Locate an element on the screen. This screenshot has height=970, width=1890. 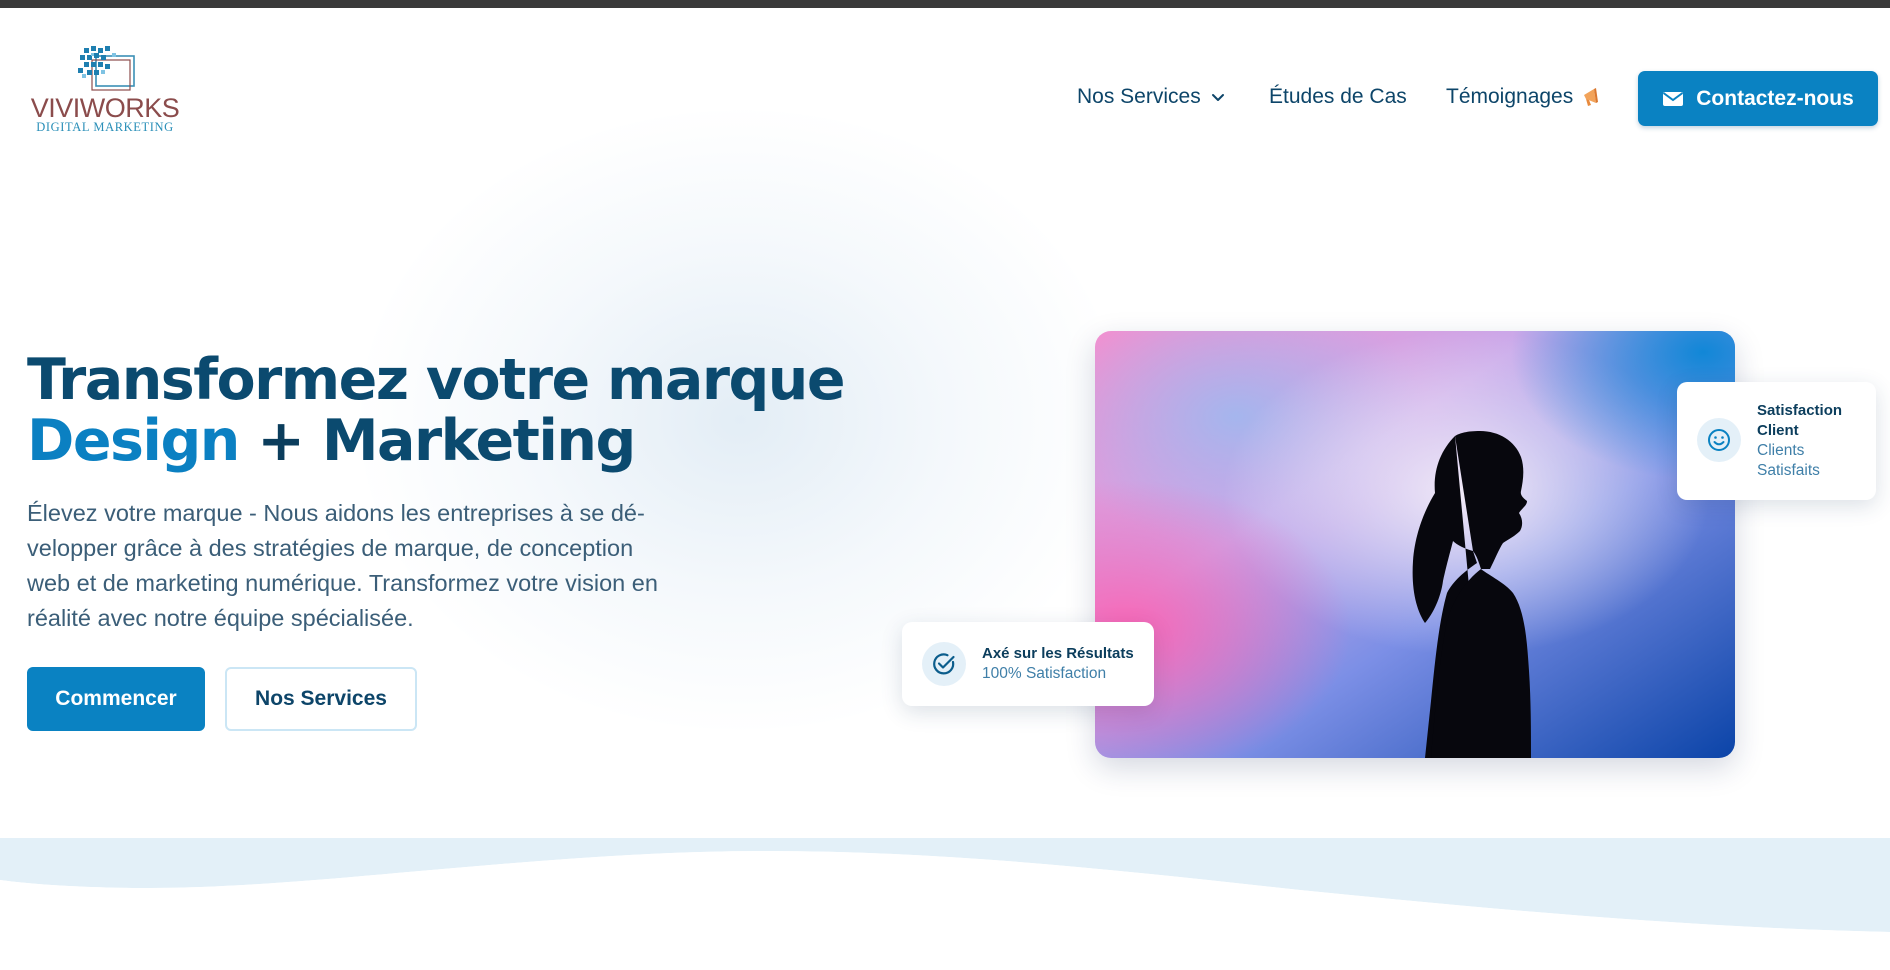
services-button: Nos Services is located at coordinates (321, 699).